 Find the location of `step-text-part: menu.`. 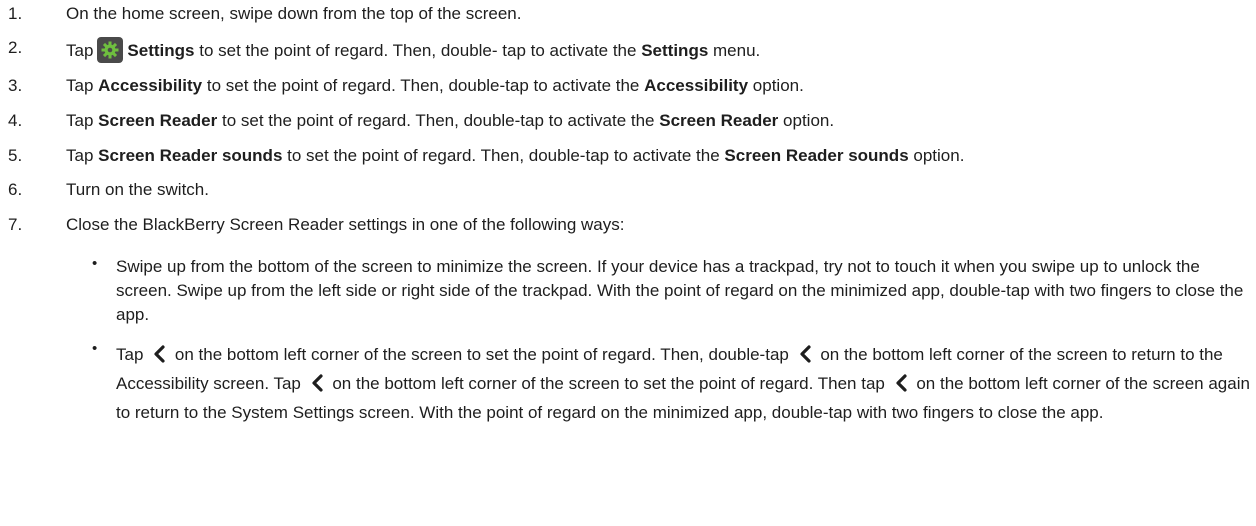

step-text-part: menu. is located at coordinates (737, 50).